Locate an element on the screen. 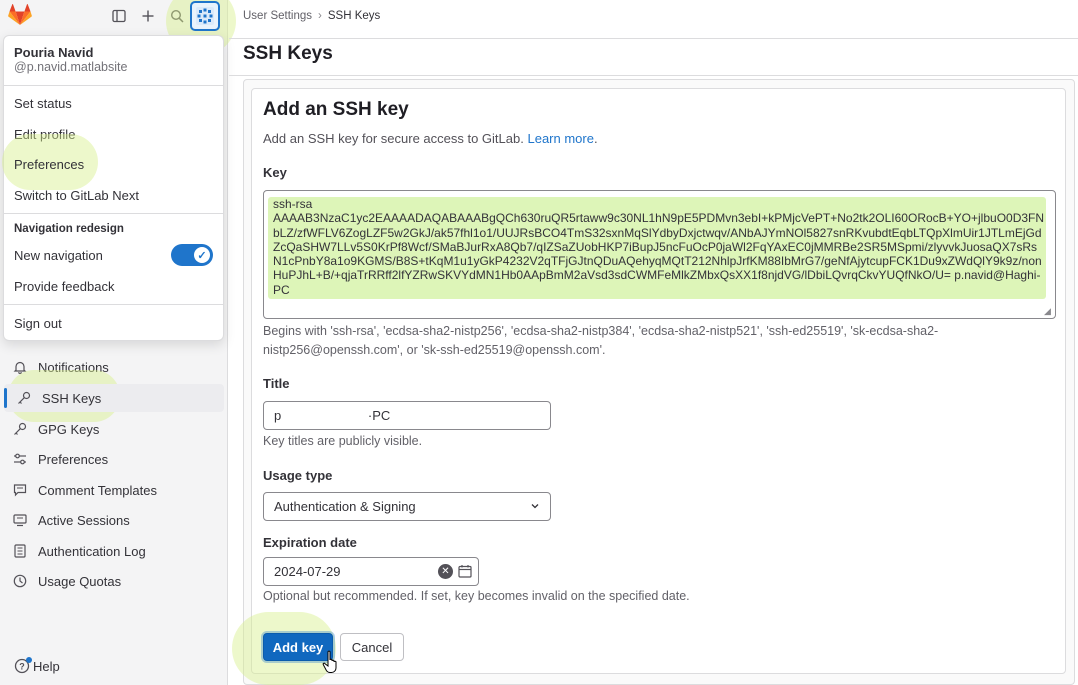  title-divider is located at coordinates (653, 75).